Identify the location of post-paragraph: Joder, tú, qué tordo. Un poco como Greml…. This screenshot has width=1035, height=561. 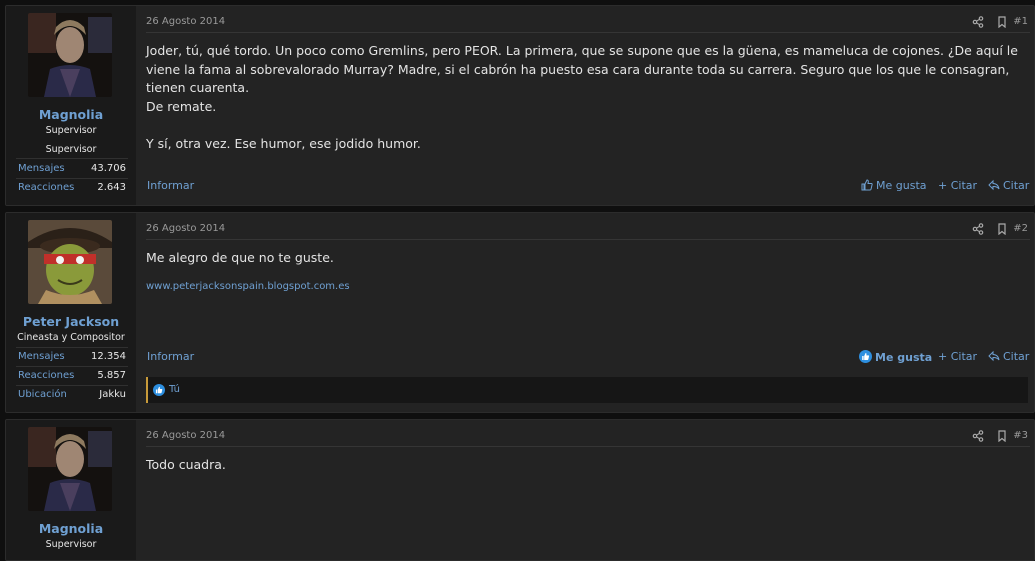
(582, 69).